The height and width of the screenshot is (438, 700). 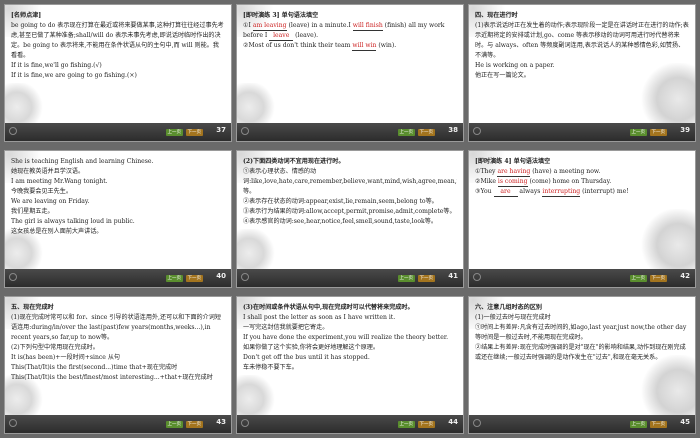 I want to click on slide-footer: 上一页 下一页 38, so click(x=350, y=132).